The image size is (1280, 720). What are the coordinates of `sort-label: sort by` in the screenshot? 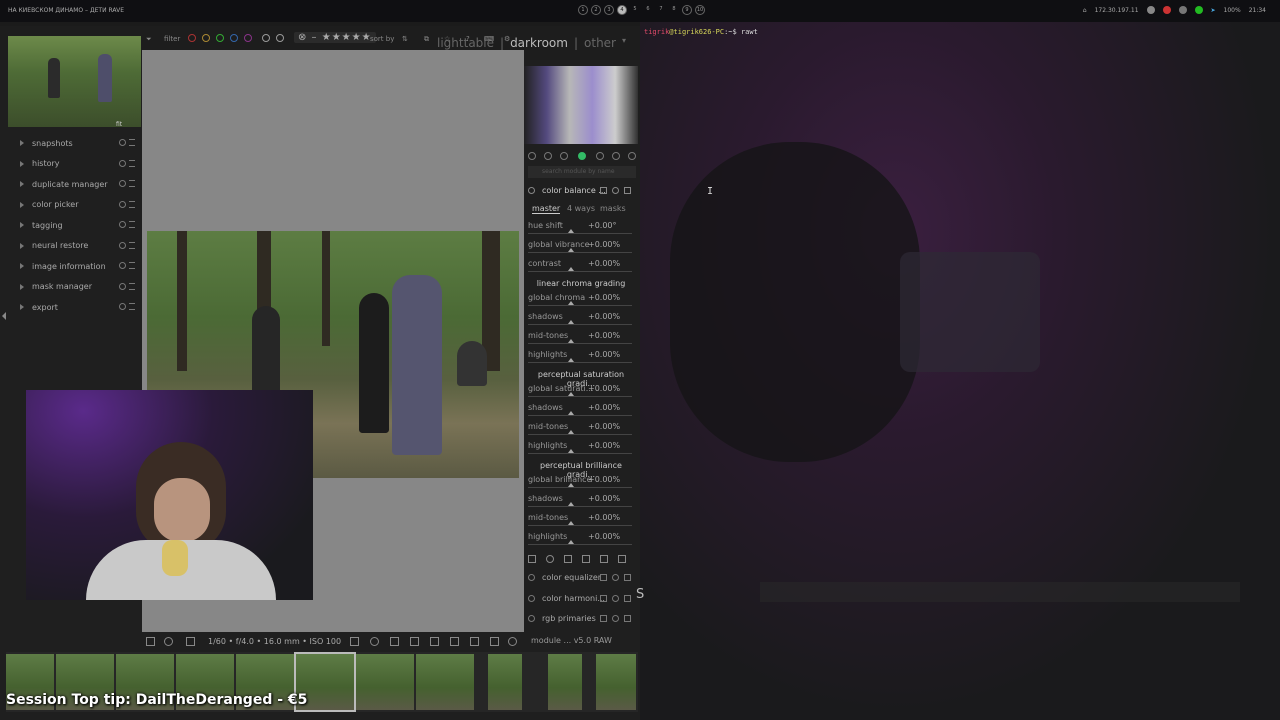 It's located at (382, 39).